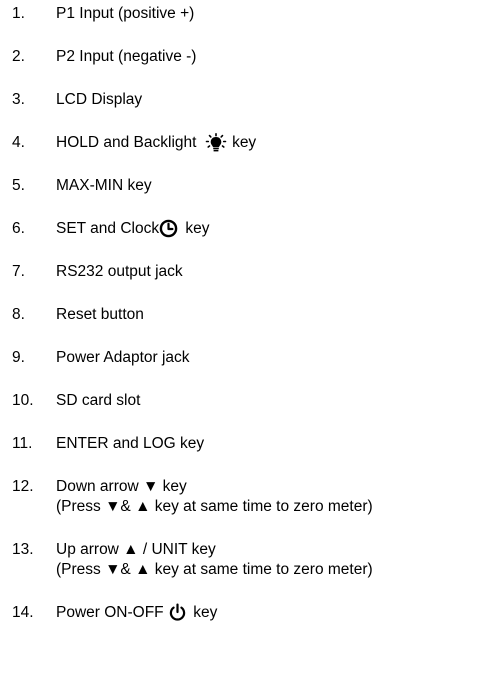  I want to click on item-number: 11., so click(22, 443).